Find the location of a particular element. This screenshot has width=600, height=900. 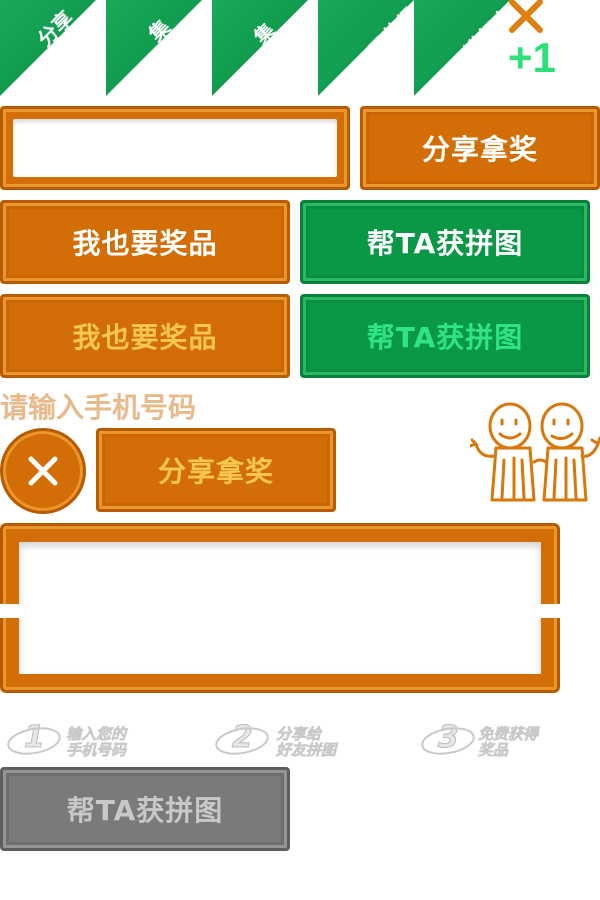

step-3: 3 免费获得 奖品 is located at coordinates (505, 740).